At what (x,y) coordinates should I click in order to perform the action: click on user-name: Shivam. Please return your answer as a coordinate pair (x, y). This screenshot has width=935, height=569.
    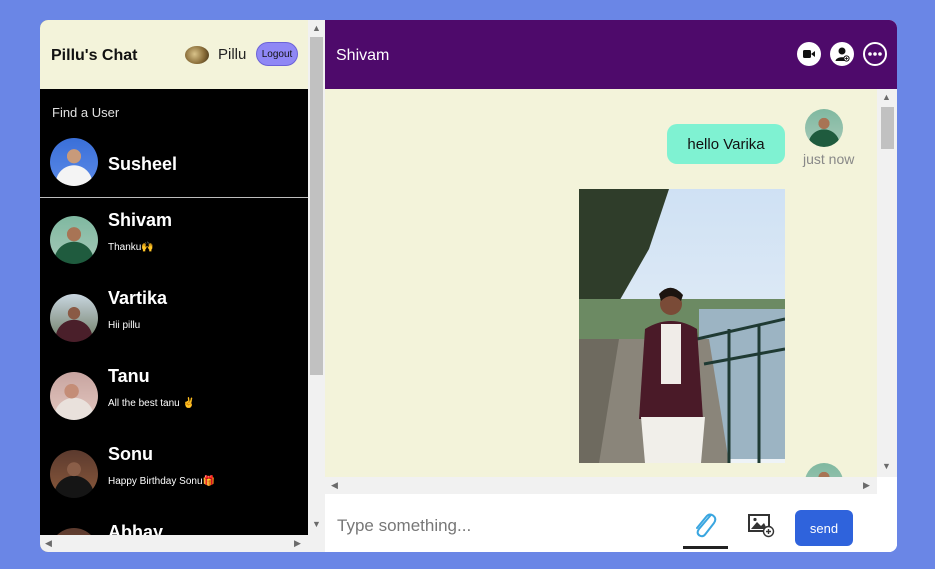
    Looking at the image, I should click on (140, 220).